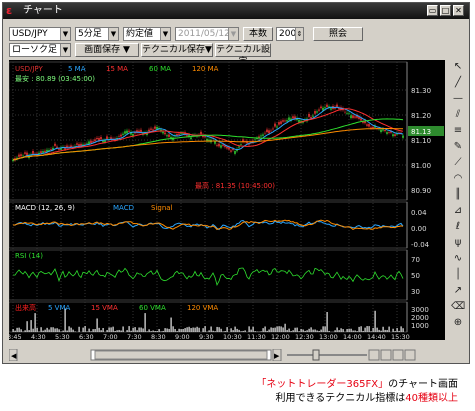 Image resolution: width=475 pixels, height=411 pixels. What do you see at coordinates (458, 179) in the screenshot?
I see `arc-icon: ◠` at bounding box center [458, 179].